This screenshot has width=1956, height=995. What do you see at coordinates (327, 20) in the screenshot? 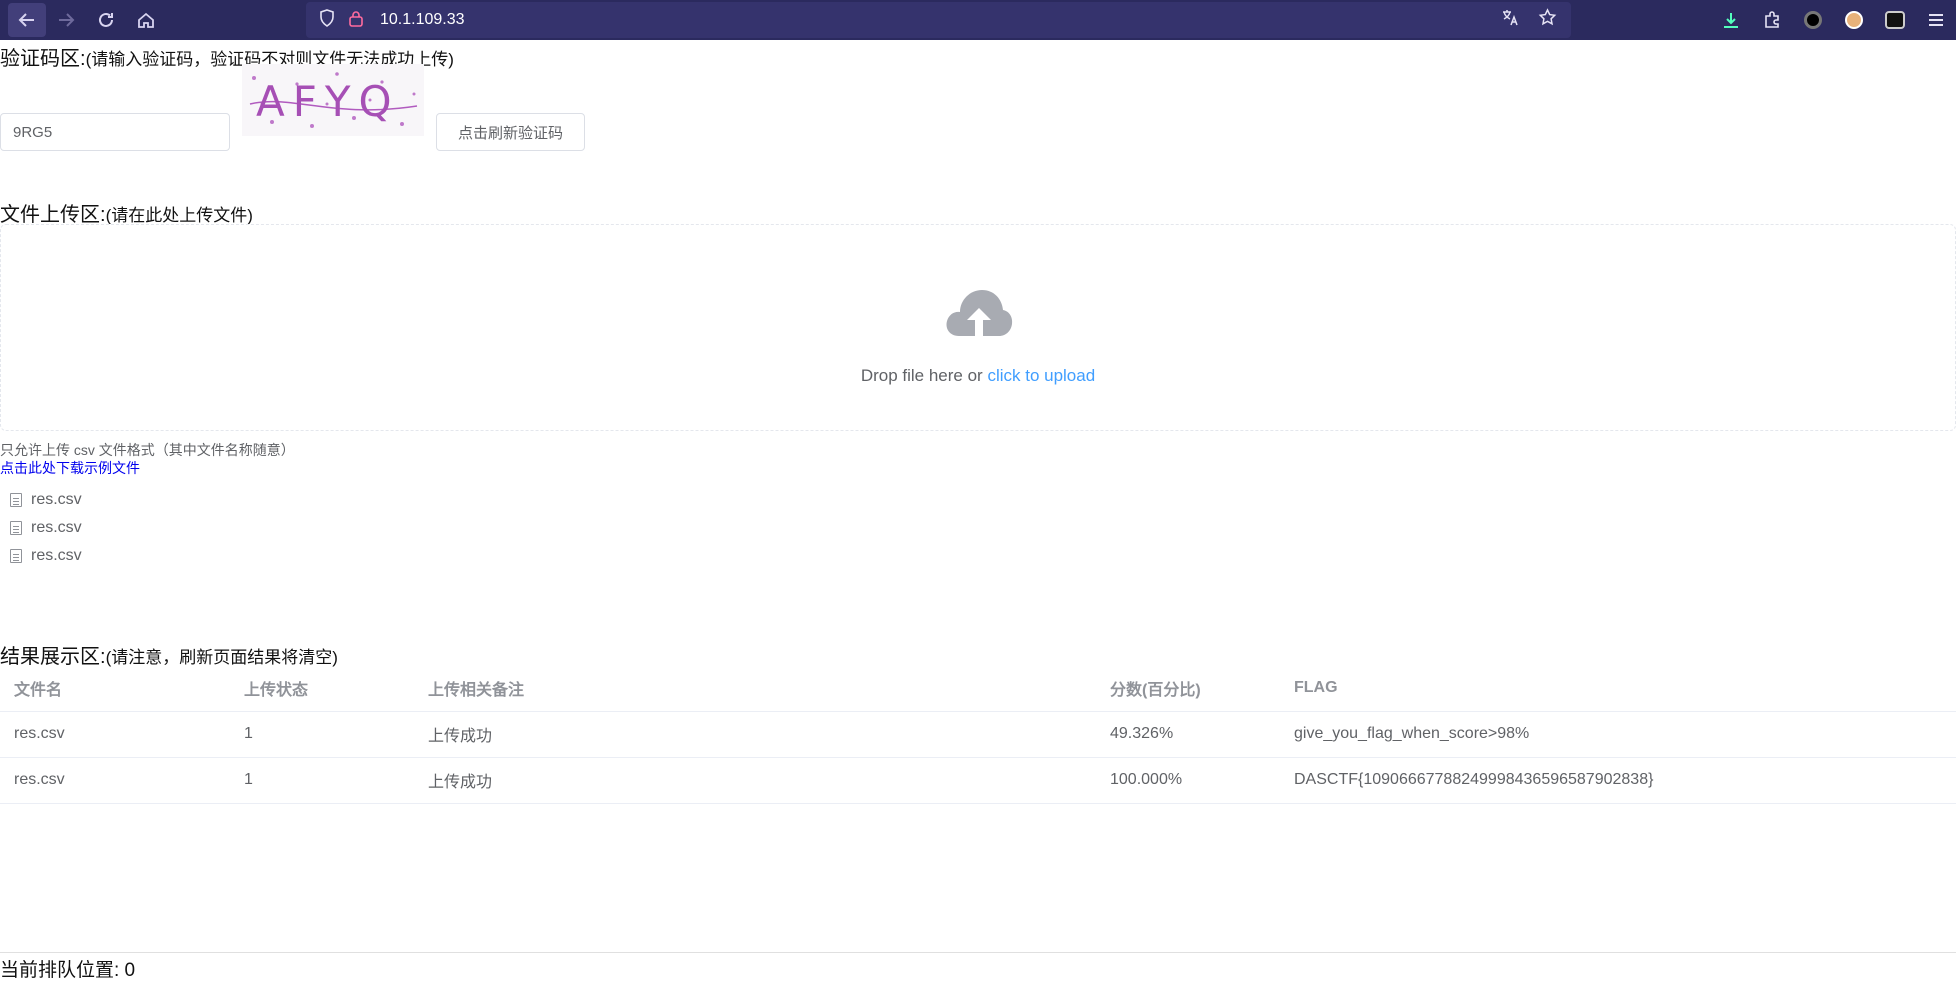
I see `shield-icon` at bounding box center [327, 20].